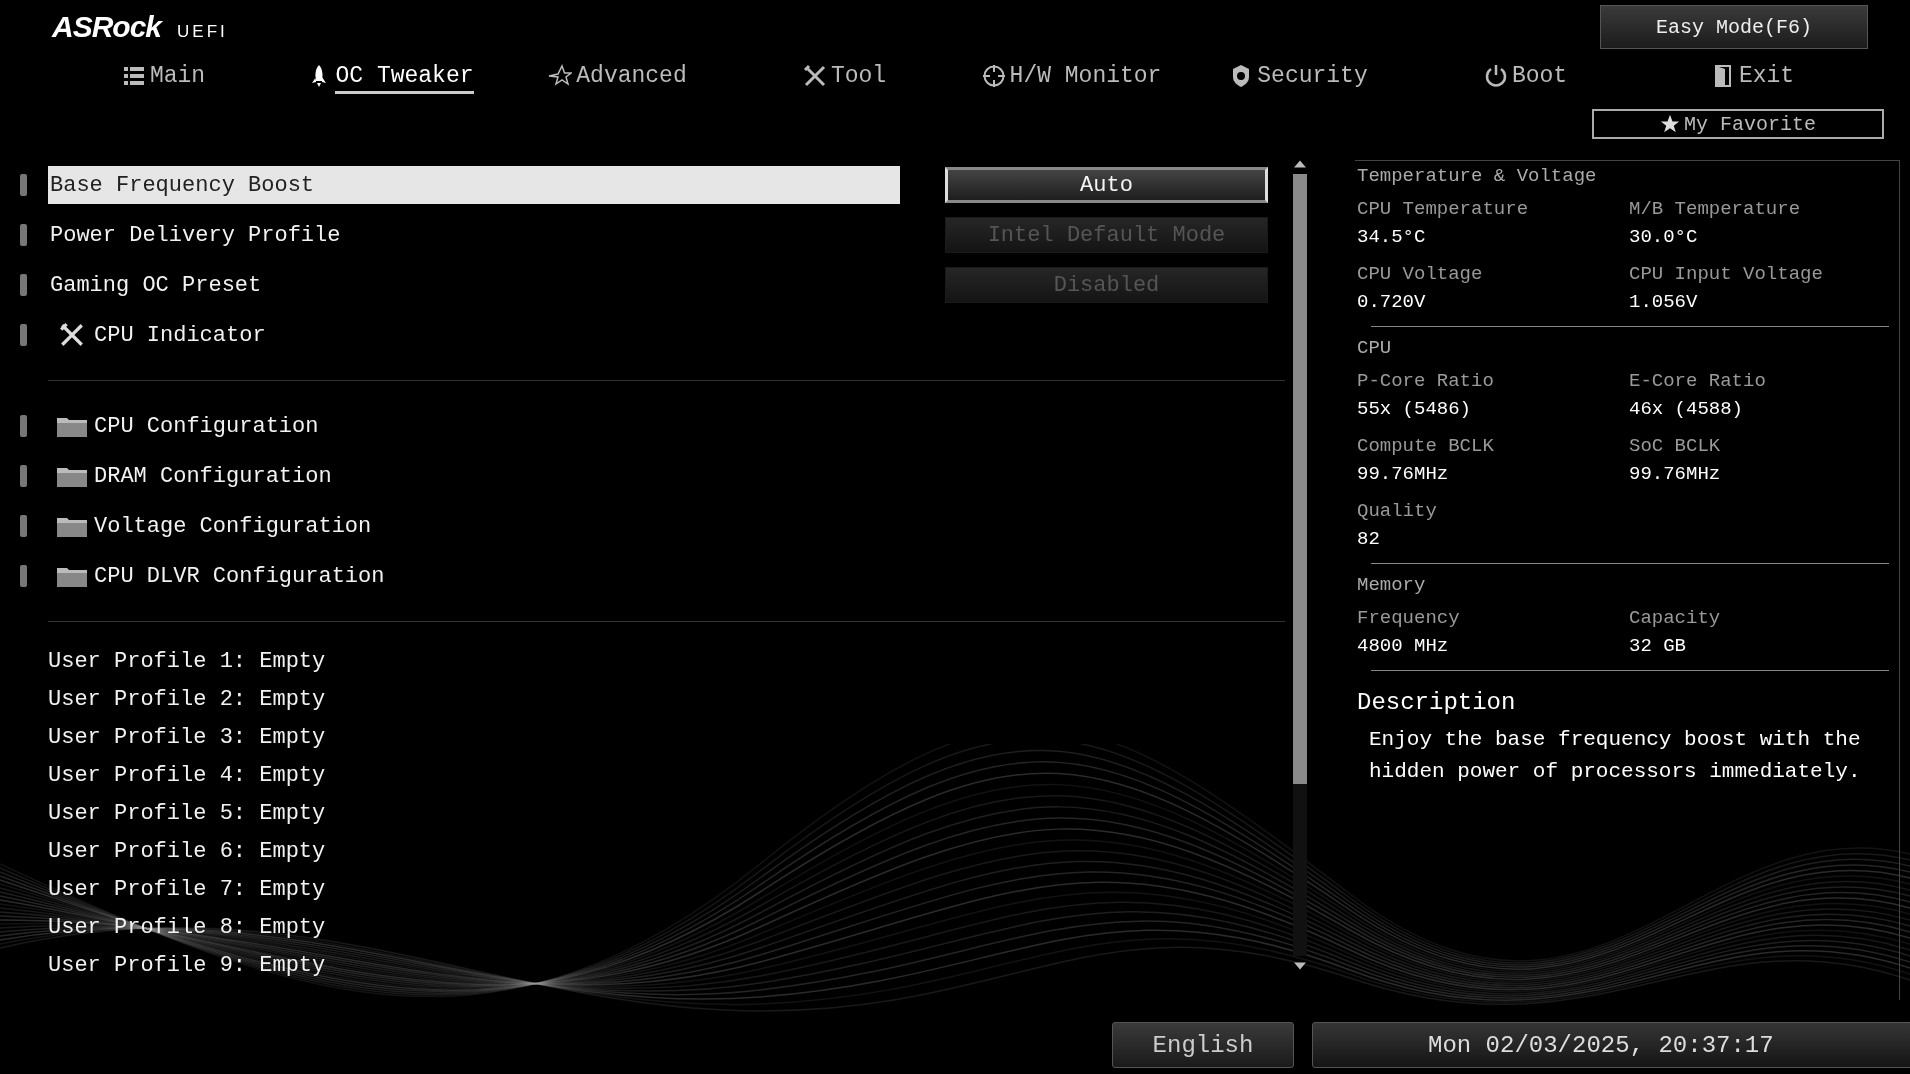 This screenshot has width=1910, height=1074. I want to click on nav-tab: Advanced, so click(617, 76).